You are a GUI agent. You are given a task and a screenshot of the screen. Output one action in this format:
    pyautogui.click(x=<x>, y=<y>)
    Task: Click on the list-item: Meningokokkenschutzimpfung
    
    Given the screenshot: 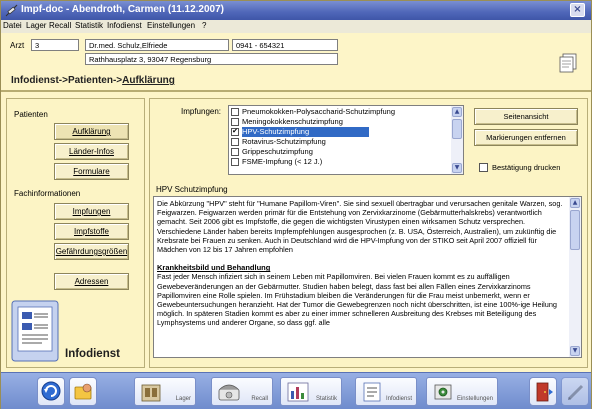 What is the action you would take?
    pyautogui.click(x=340, y=122)
    